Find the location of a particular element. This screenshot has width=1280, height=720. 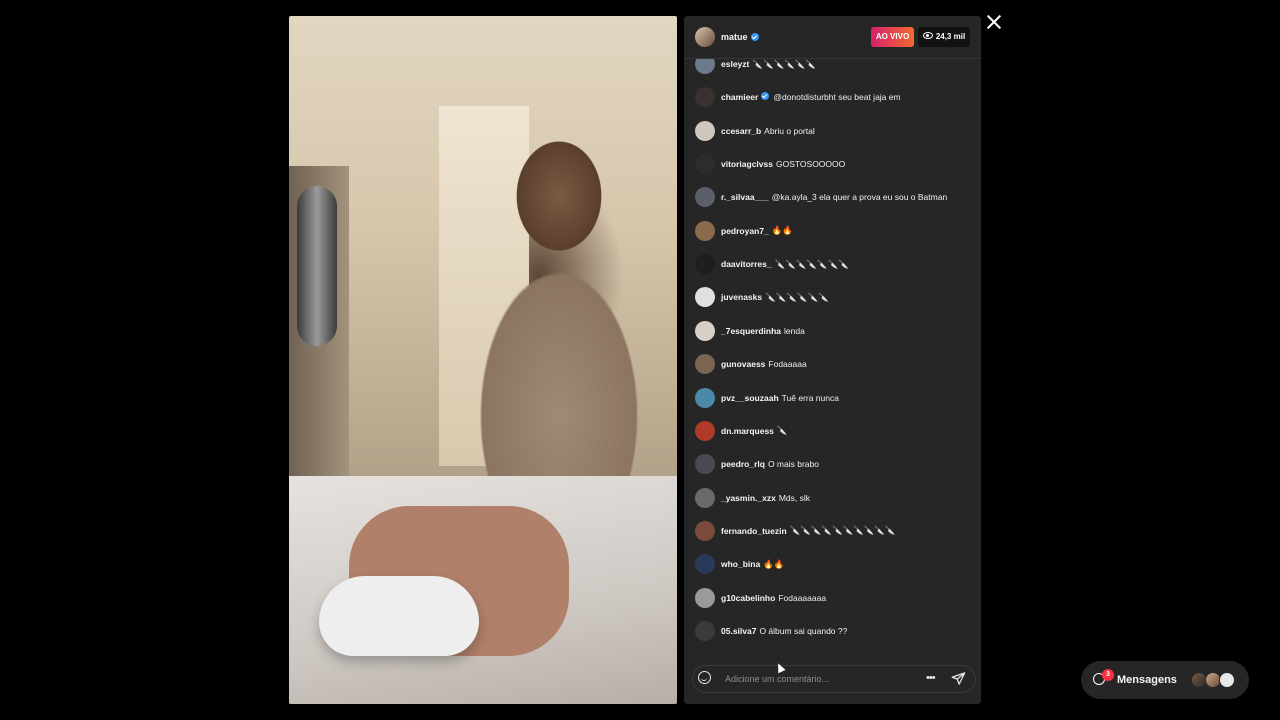

comment-text: 🔪 is located at coordinates (782, 430).